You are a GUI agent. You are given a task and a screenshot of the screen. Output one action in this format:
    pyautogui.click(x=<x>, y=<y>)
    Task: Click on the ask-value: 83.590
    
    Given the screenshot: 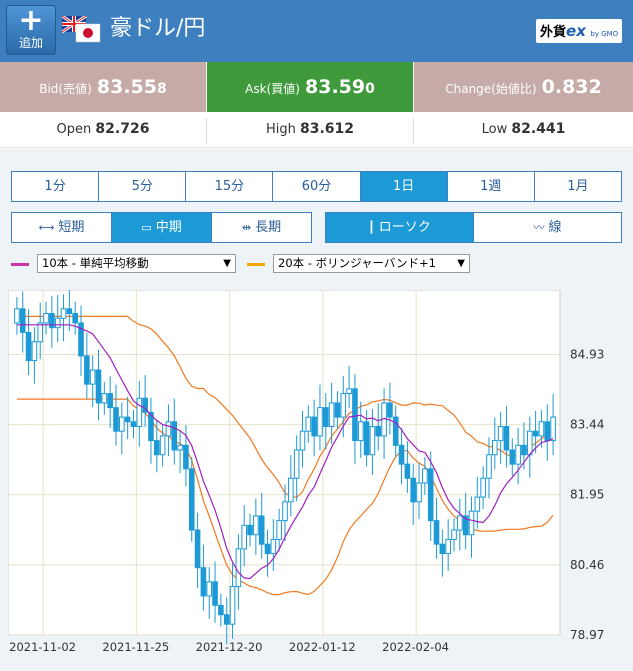 What is the action you would take?
    pyautogui.click(x=340, y=87)
    